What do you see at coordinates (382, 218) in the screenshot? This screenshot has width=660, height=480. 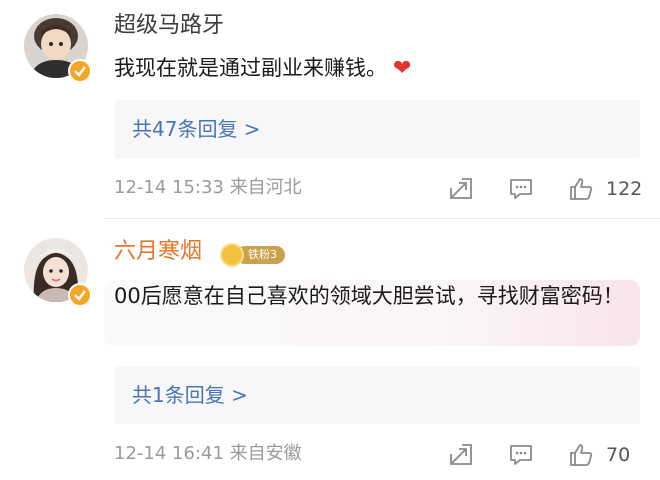 I see `divider` at bounding box center [382, 218].